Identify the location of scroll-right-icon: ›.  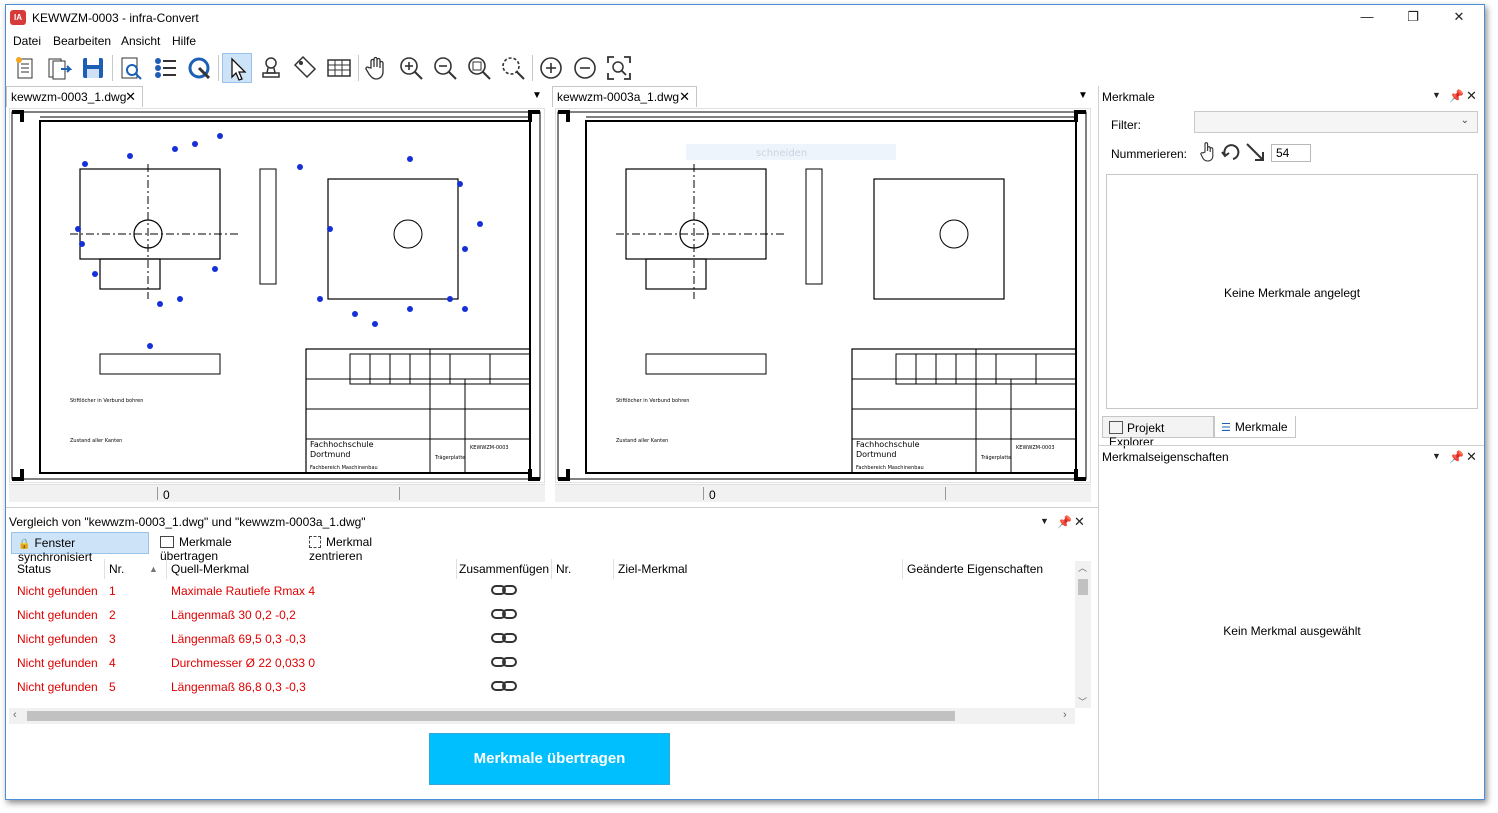
(1065, 715).